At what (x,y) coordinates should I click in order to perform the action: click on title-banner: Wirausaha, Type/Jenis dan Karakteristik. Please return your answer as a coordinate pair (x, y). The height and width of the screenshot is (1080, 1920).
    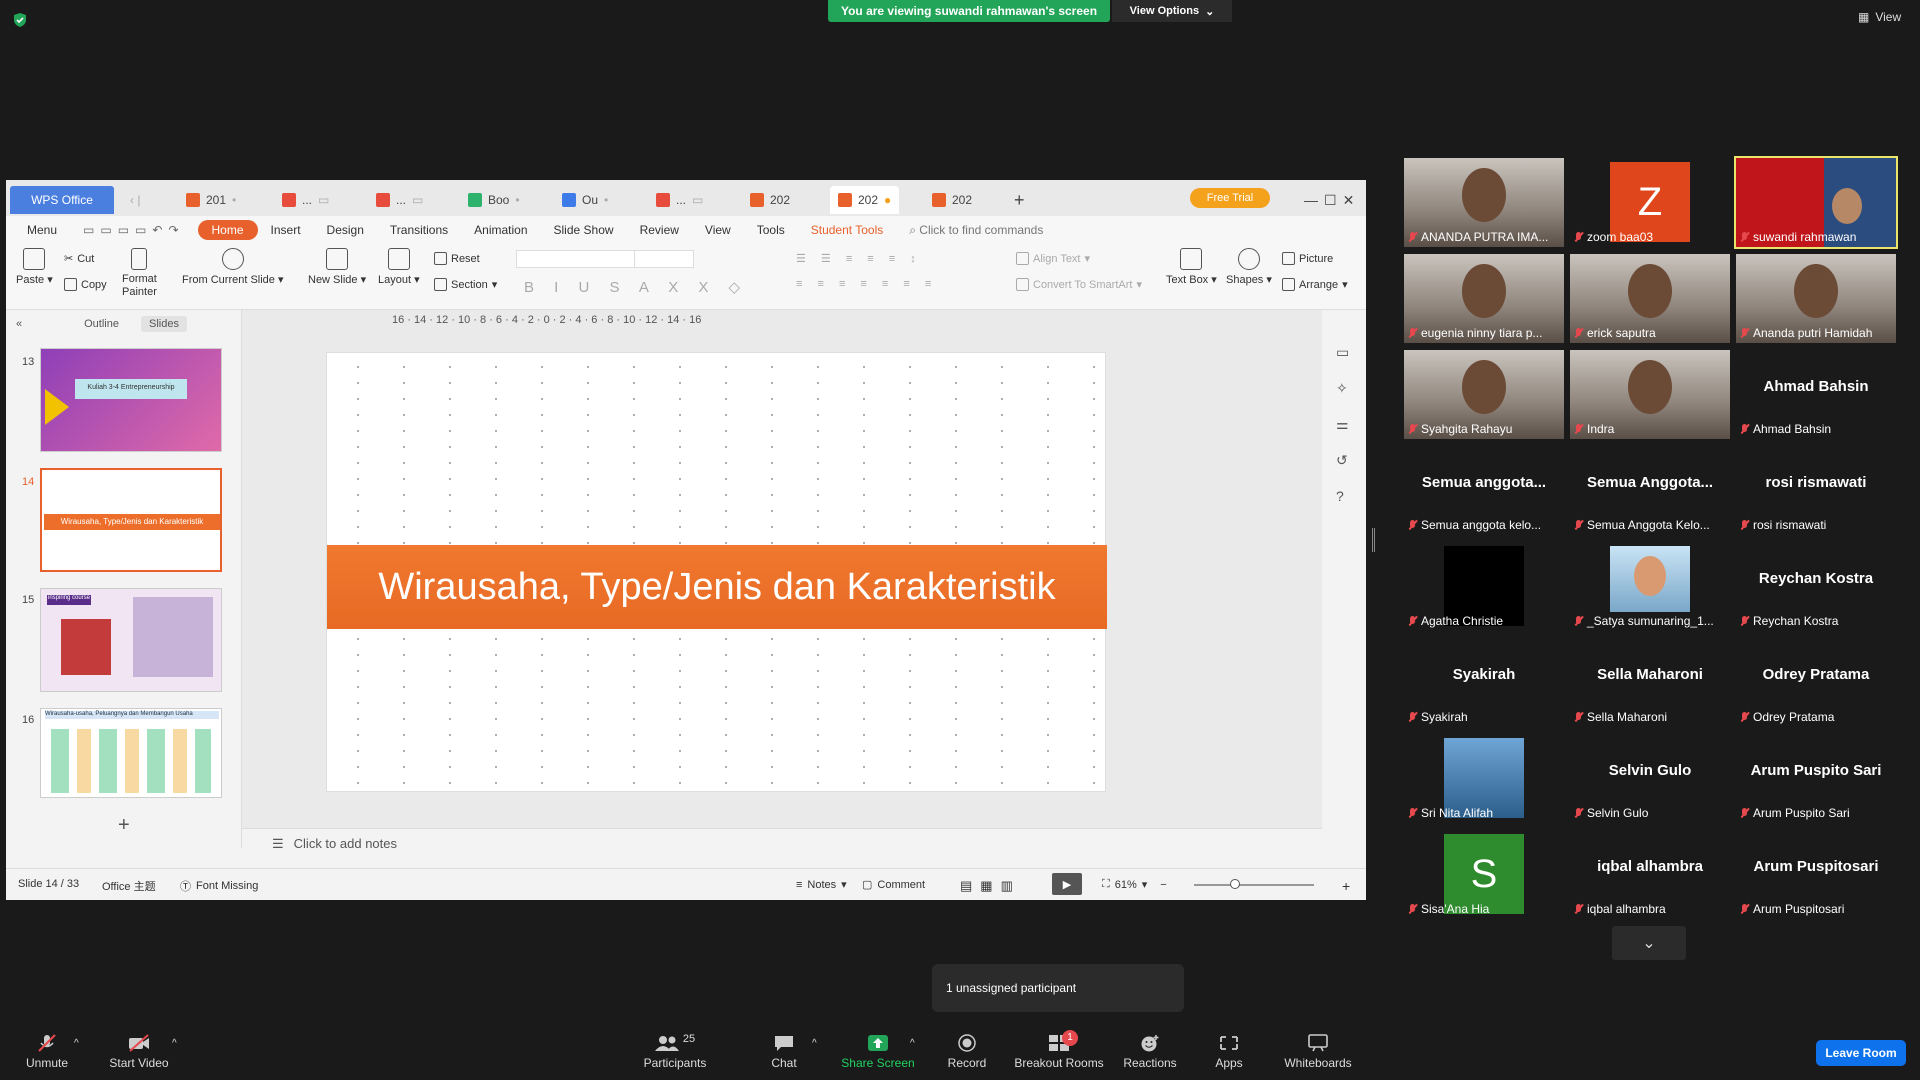
    Looking at the image, I should click on (717, 587).